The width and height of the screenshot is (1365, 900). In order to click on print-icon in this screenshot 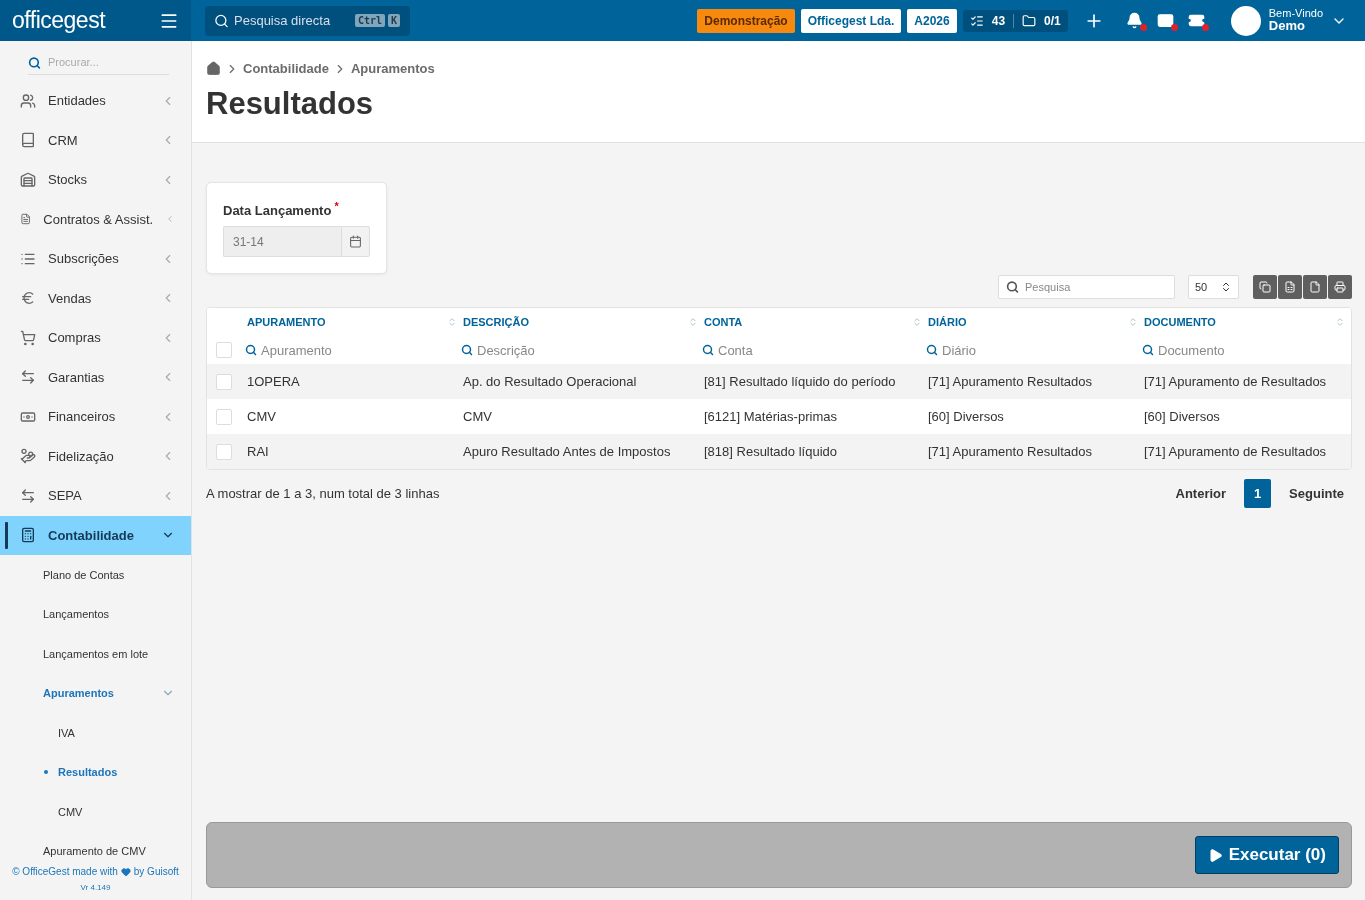, I will do `click(1340, 287)`.